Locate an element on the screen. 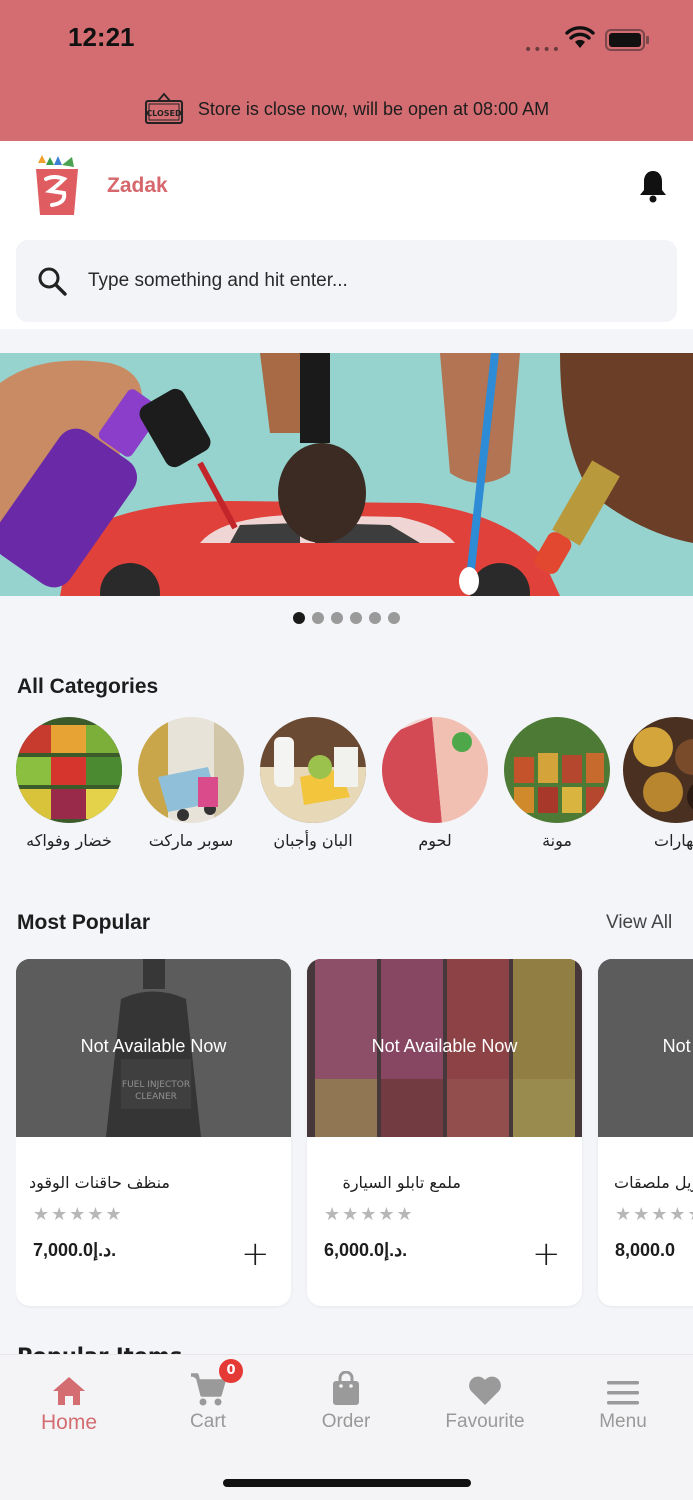 This screenshot has height=1500, width=693. category-item: سوبر ماركت is located at coordinates (191, 783).